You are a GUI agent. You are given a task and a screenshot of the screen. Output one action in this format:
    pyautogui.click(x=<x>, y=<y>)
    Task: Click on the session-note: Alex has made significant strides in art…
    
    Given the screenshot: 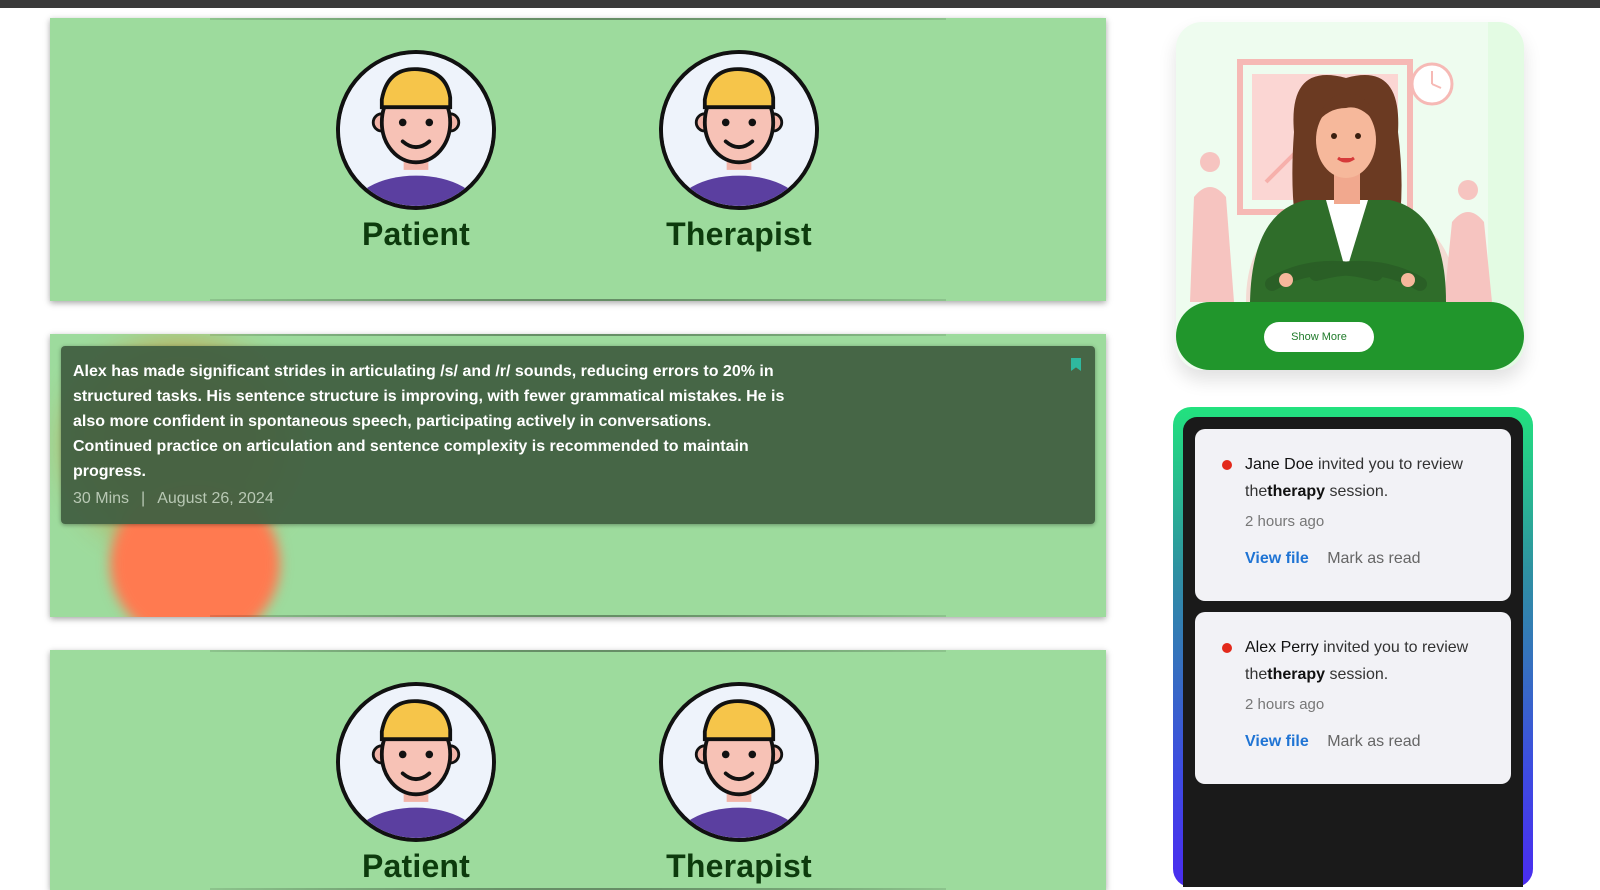 What is the action you would take?
    pyautogui.click(x=578, y=435)
    